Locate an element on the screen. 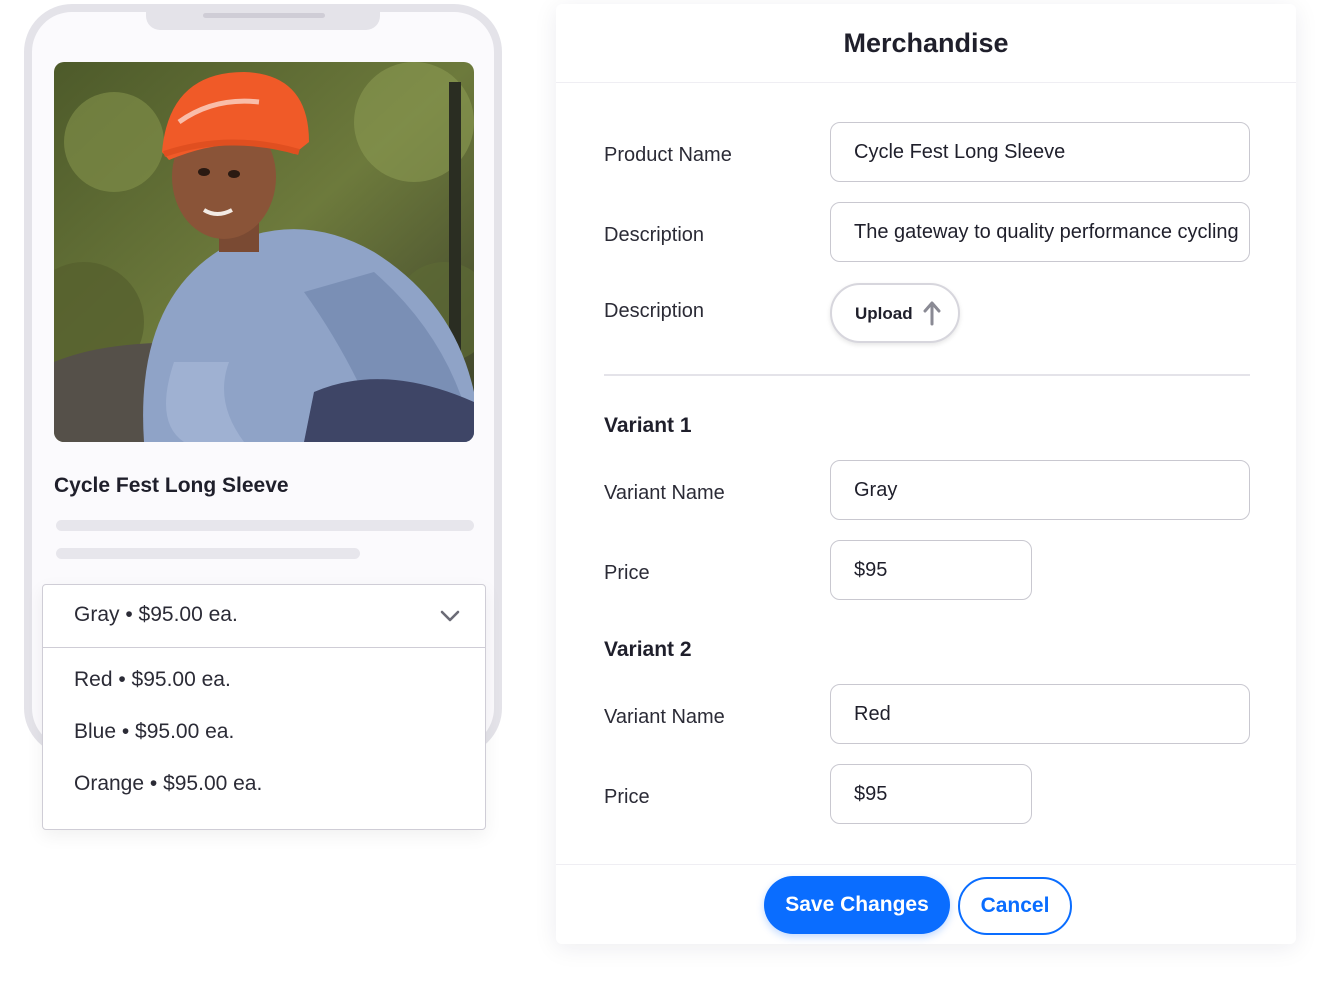 The width and height of the screenshot is (1318, 986). dropdown-option: Blue • $95.00 ea. is located at coordinates (264, 732).